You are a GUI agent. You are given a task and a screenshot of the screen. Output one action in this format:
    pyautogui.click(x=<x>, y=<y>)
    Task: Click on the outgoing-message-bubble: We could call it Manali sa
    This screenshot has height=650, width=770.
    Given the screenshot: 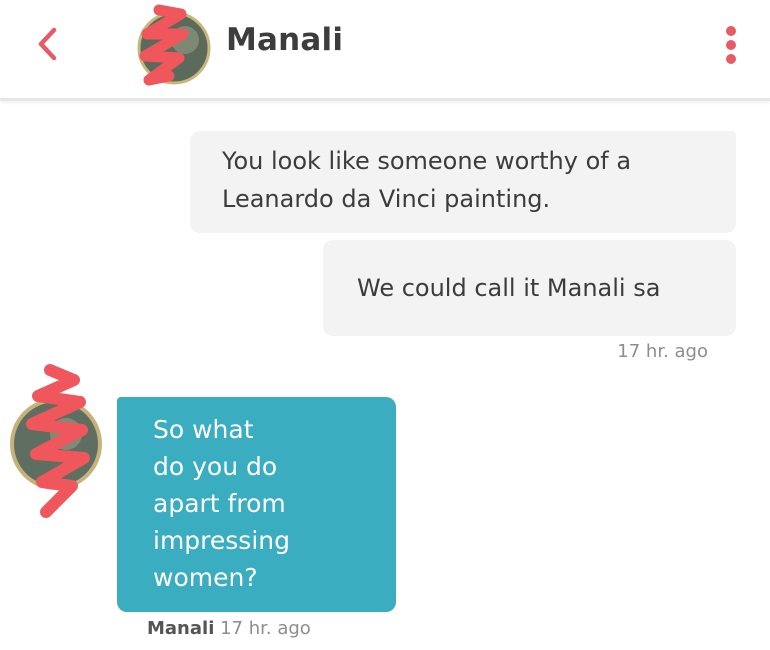 What is the action you would take?
    pyautogui.click(x=529, y=288)
    